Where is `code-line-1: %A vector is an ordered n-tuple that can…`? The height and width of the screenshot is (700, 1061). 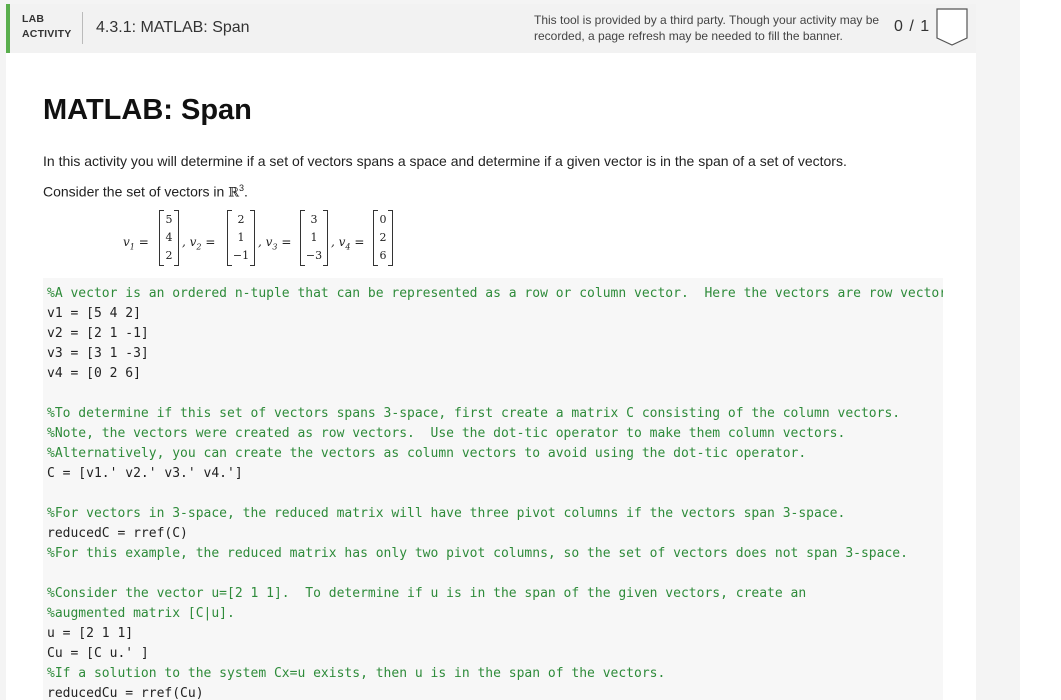 code-line-1: %A vector is an ordered n-tuple that can… is located at coordinates (495, 293).